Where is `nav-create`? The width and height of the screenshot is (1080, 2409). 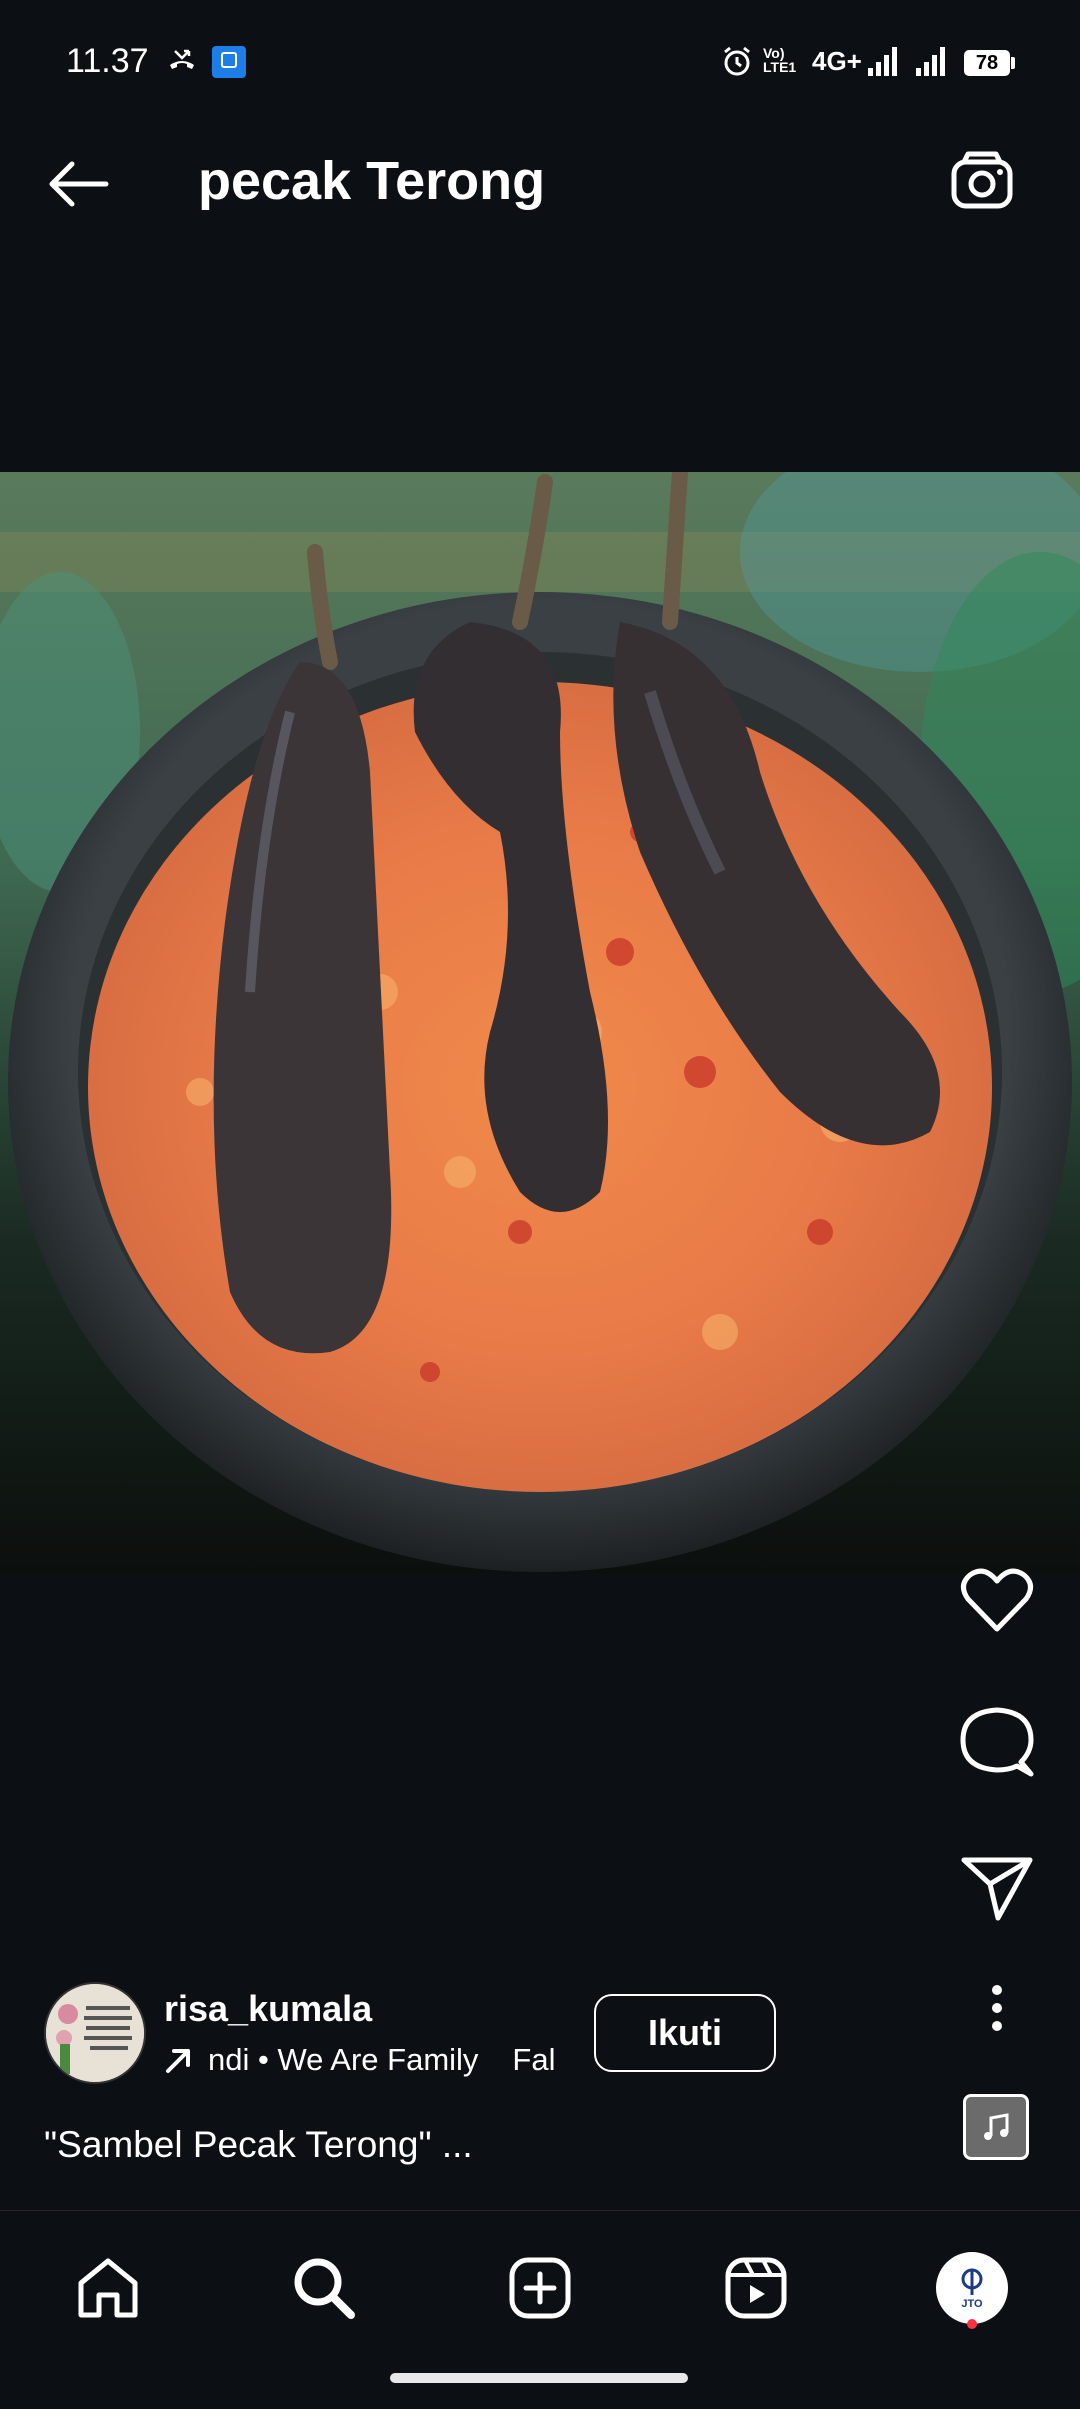
nav-create is located at coordinates (540, 2288).